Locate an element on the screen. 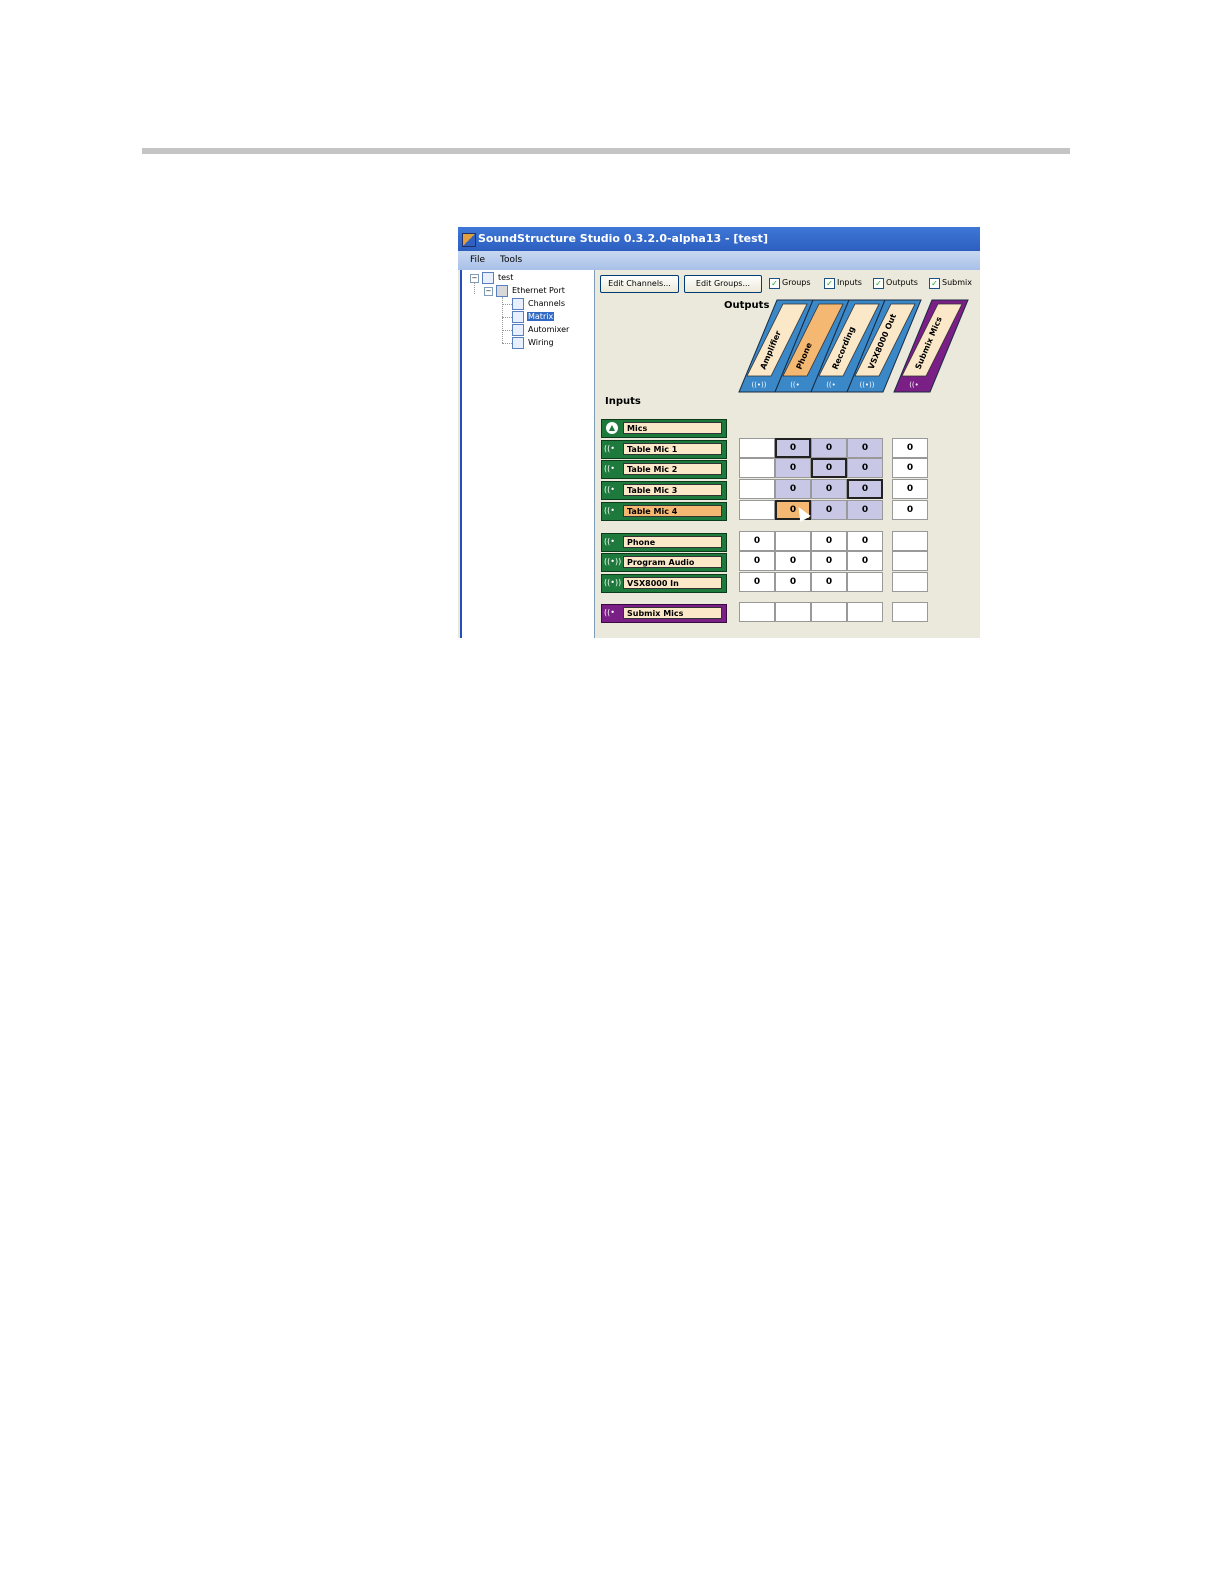  input-row-table-mic-3: ((• Table Mic 3 is located at coordinates (664, 490).